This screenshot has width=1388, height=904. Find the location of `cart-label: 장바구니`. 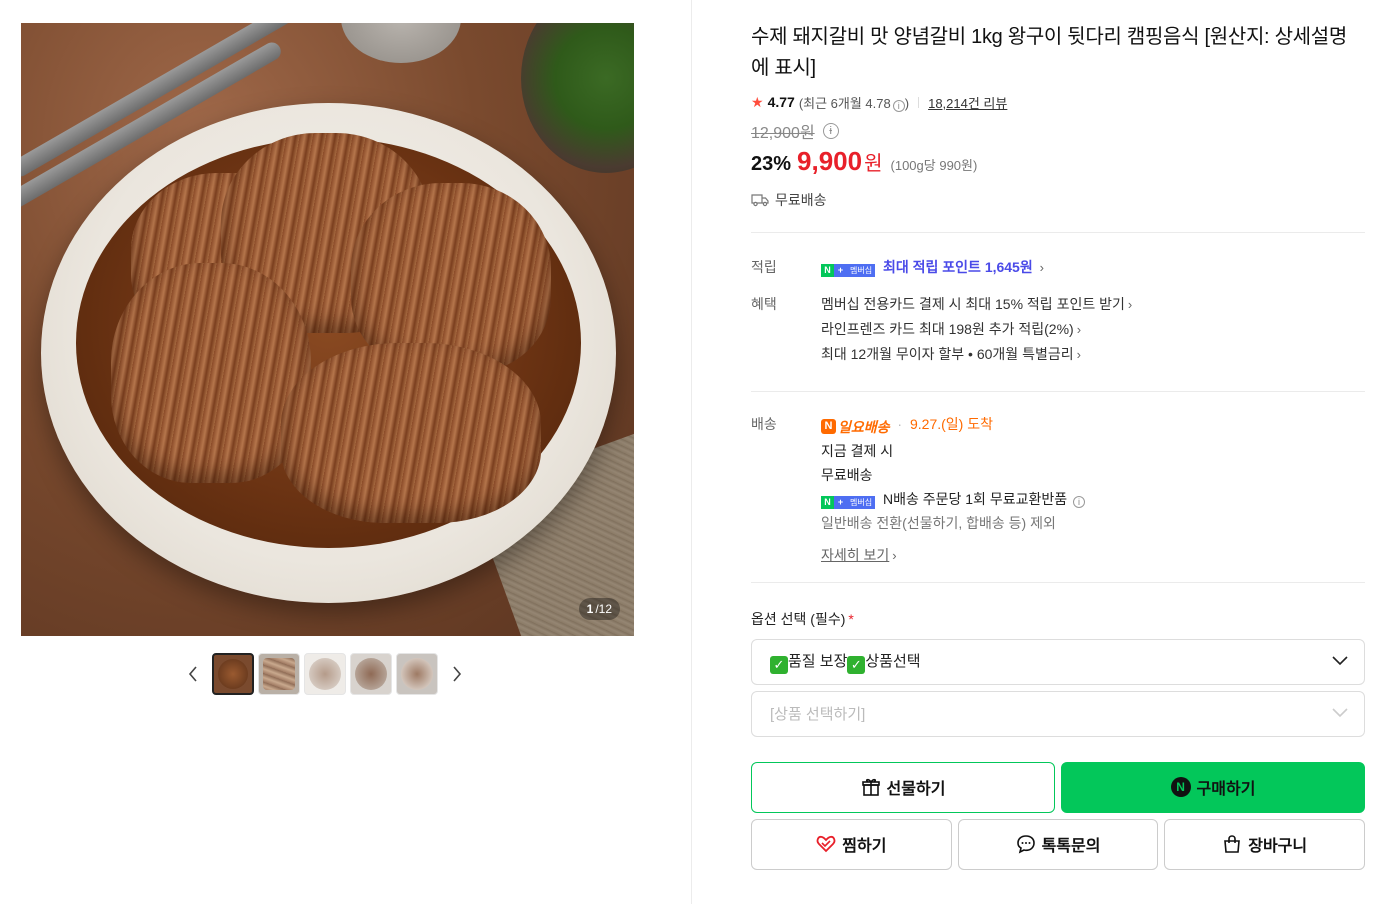

cart-label: 장바구니 is located at coordinates (1278, 846).